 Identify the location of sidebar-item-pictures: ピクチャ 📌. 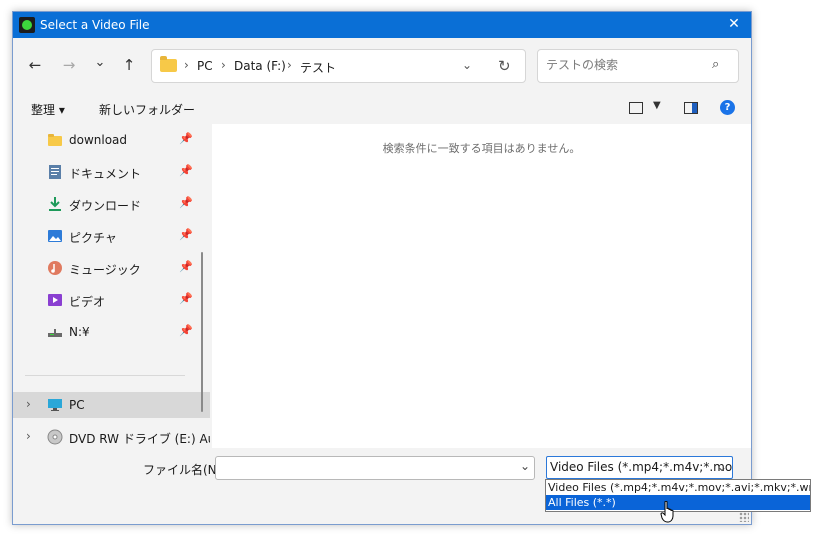
(103, 236).